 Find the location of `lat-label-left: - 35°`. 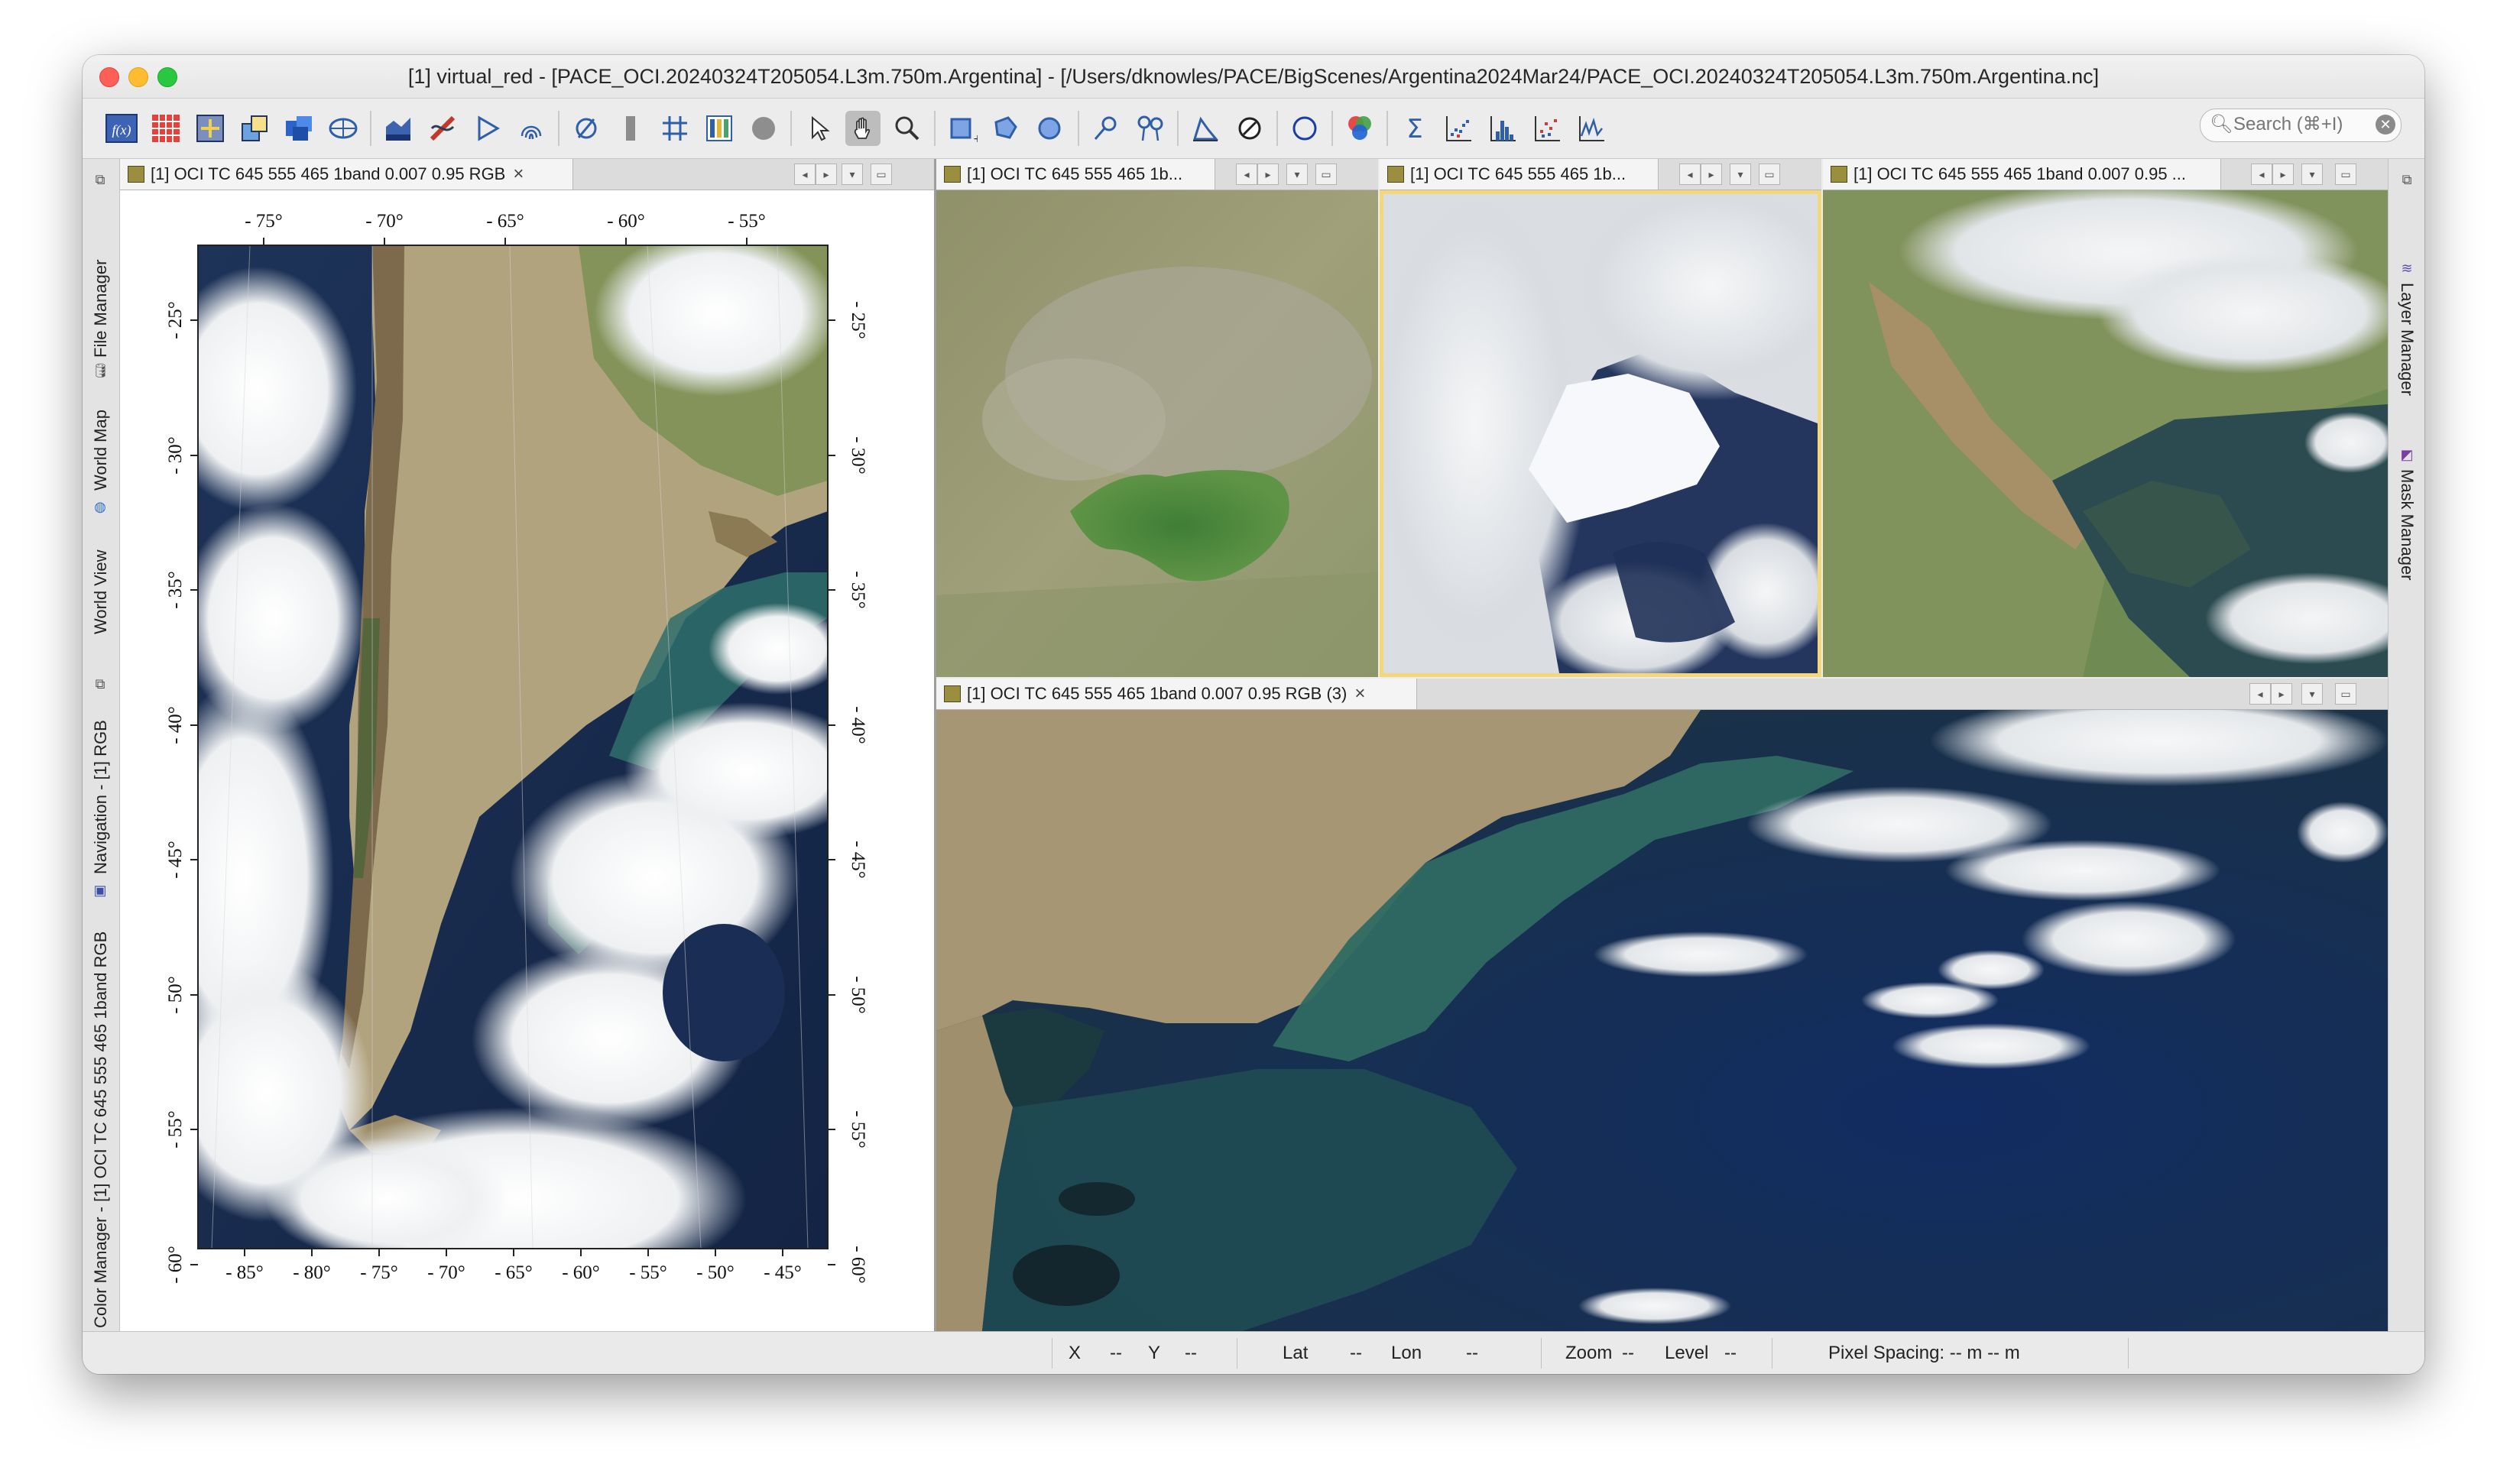

lat-label-left: - 35° is located at coordinates (175, 590).